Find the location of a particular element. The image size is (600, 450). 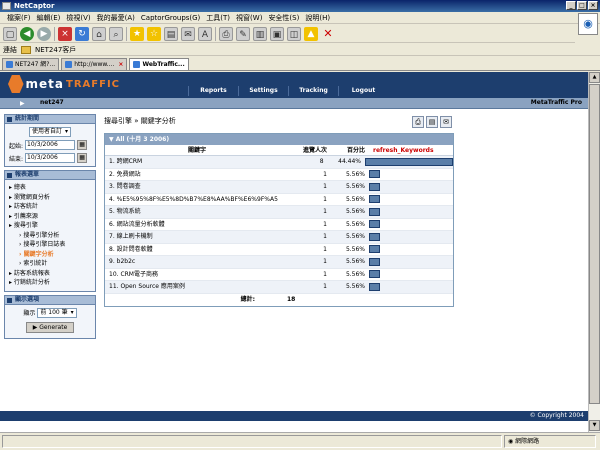

favorites-star-icon: ★ is located at coordinates (137, 33).